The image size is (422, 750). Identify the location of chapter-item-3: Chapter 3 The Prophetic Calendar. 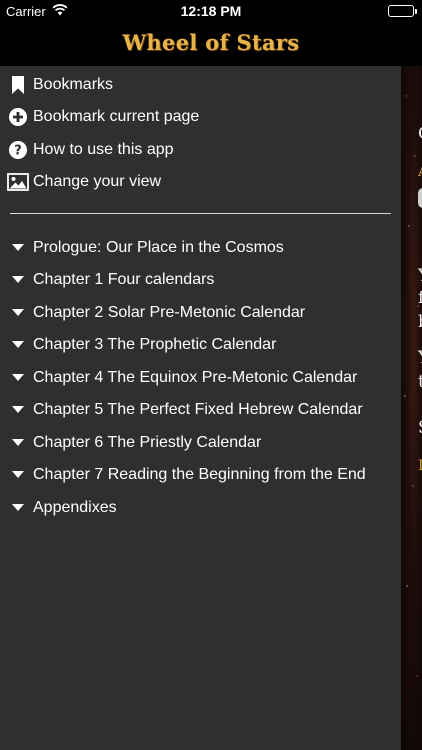
(200, 345).